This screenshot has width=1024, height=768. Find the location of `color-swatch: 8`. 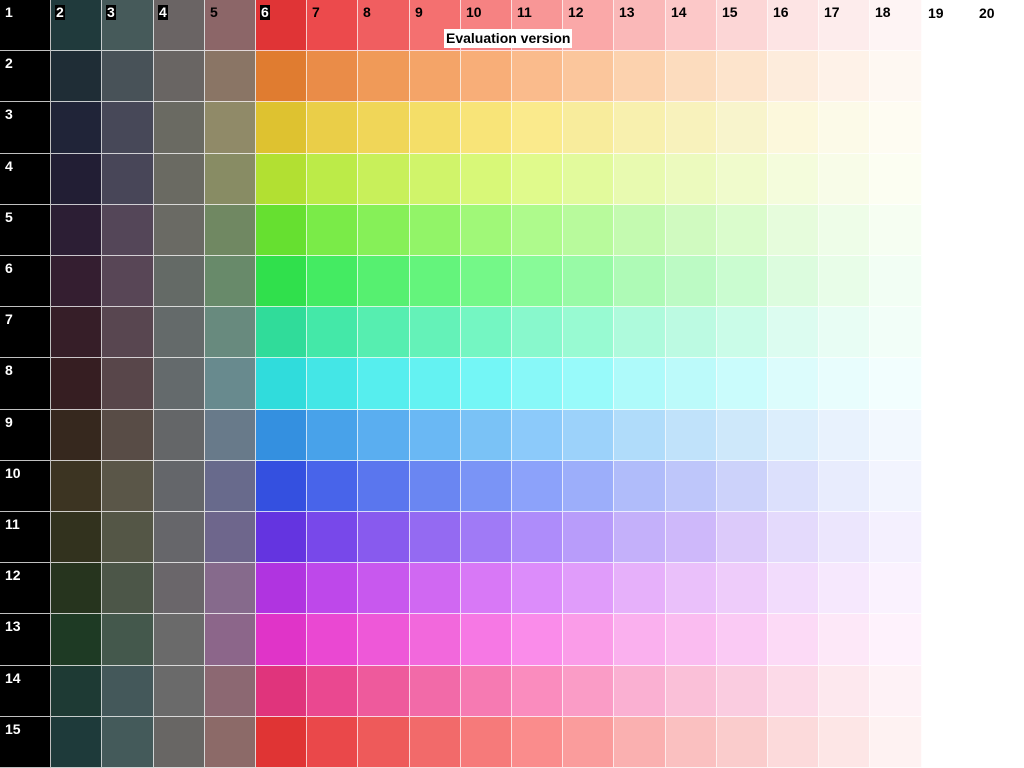

color-swatch: 8 is located at coordinates (384, 25).